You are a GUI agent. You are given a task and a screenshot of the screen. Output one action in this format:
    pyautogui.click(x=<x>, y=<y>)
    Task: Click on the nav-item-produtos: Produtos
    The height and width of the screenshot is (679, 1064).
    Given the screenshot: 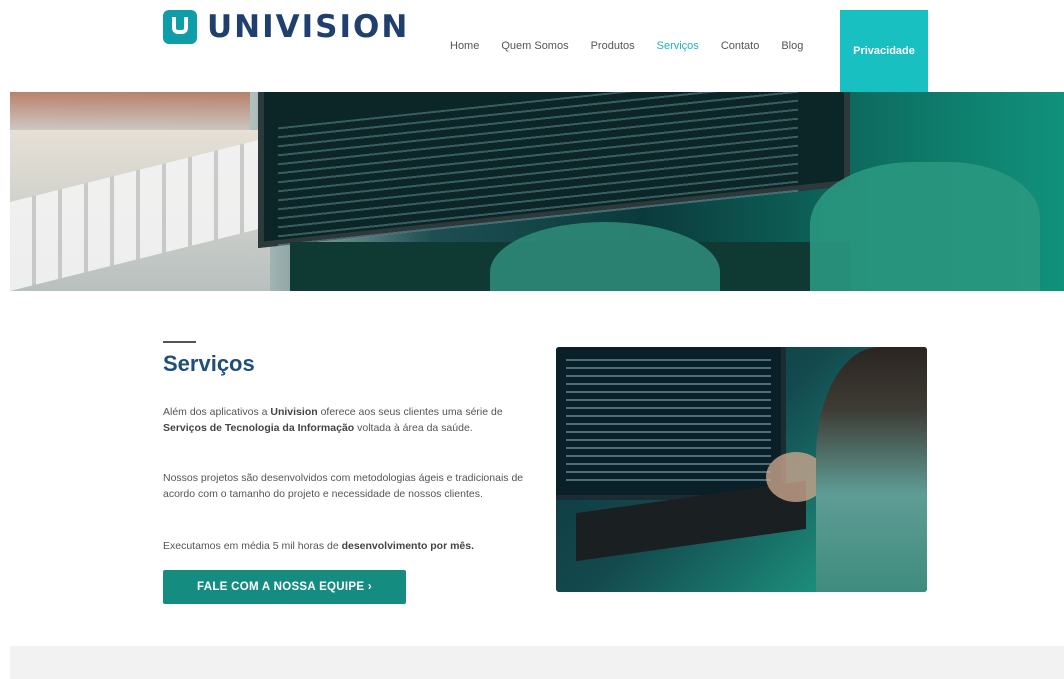 What is the action you would take?
    pyautogui.click(x=613, y=46)
    